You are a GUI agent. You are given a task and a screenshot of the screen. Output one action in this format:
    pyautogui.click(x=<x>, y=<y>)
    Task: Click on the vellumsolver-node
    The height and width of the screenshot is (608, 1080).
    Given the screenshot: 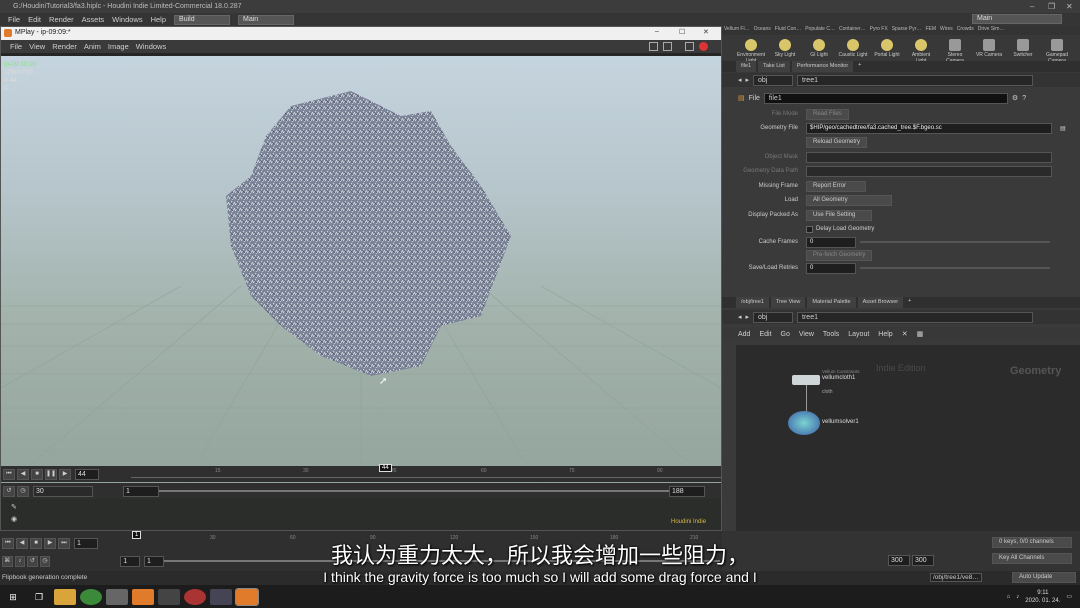 What is the action you would take?
    pyautogui.click(x=804, y=423)
    